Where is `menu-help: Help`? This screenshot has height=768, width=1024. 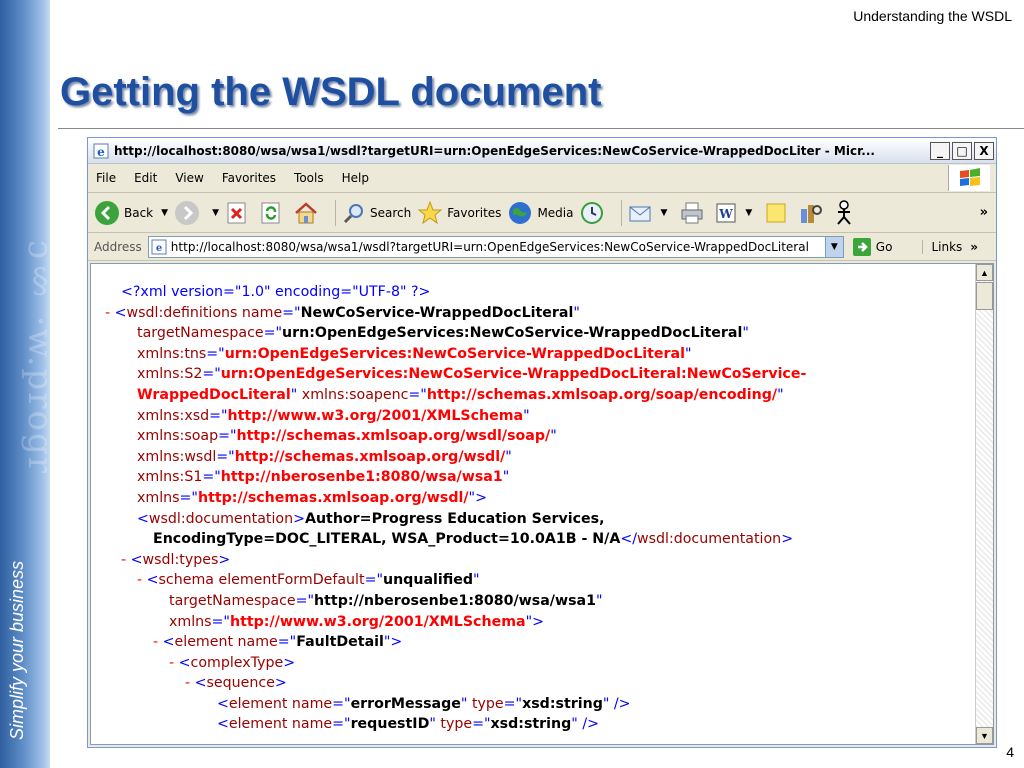
menu-help: Help is located at coordinates (355, 178).